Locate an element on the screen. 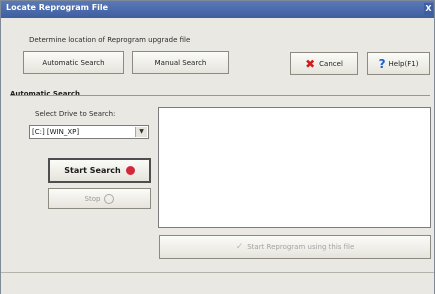 The height and width of the screenshot is (294, 435). window-title: Locate Reprogram File is located at coordinates (57, 7).